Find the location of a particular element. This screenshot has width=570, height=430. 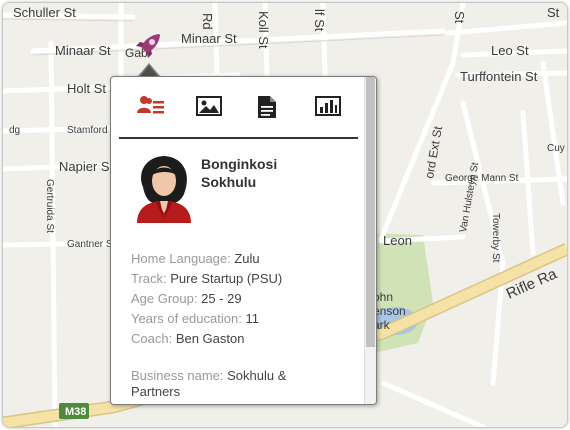

street-label: George Mann St is located at coordinates (482, 178).